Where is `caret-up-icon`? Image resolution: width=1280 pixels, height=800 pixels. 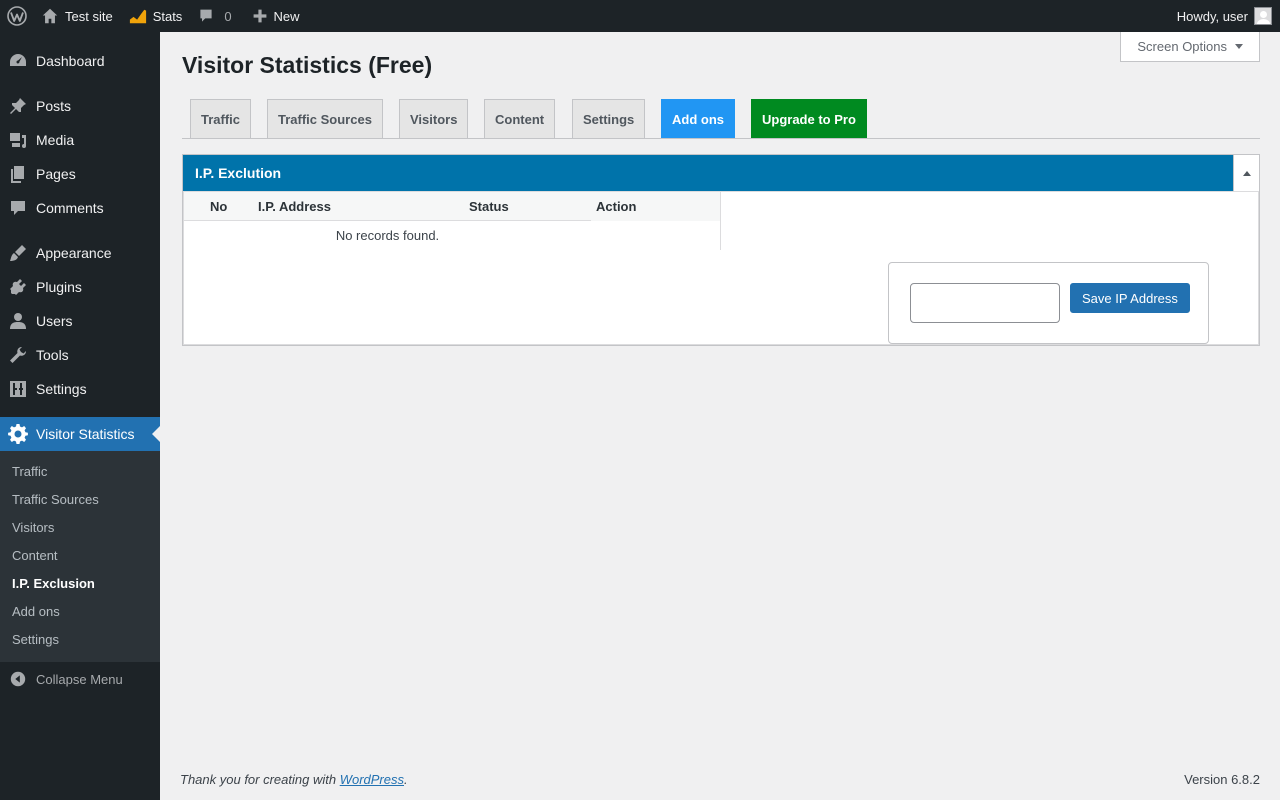
caret-up-icon is located at coordinates (1246, 173).